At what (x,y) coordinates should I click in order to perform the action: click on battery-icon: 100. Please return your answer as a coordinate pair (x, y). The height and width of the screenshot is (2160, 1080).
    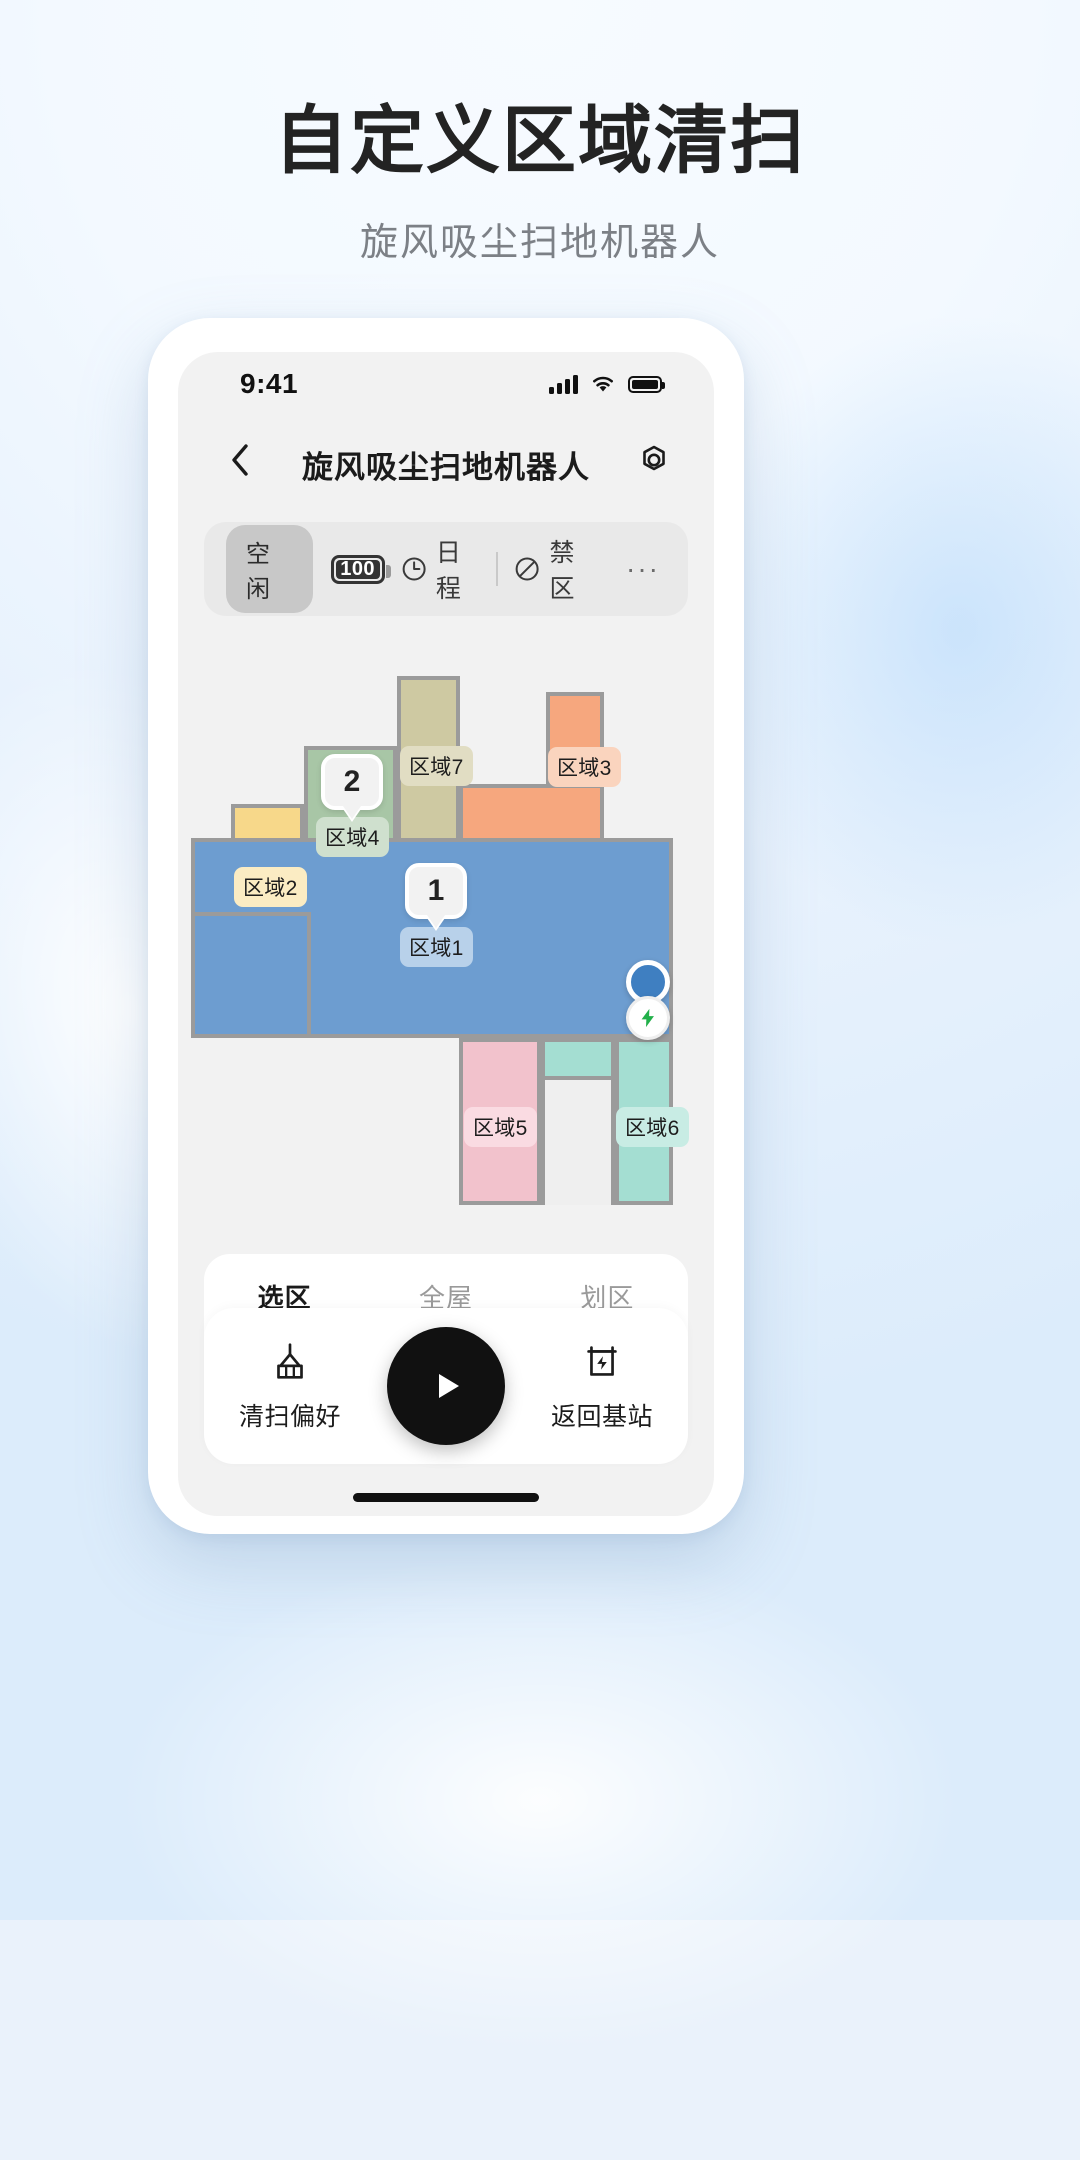
    Looking at the image, I should click on (360, 569).